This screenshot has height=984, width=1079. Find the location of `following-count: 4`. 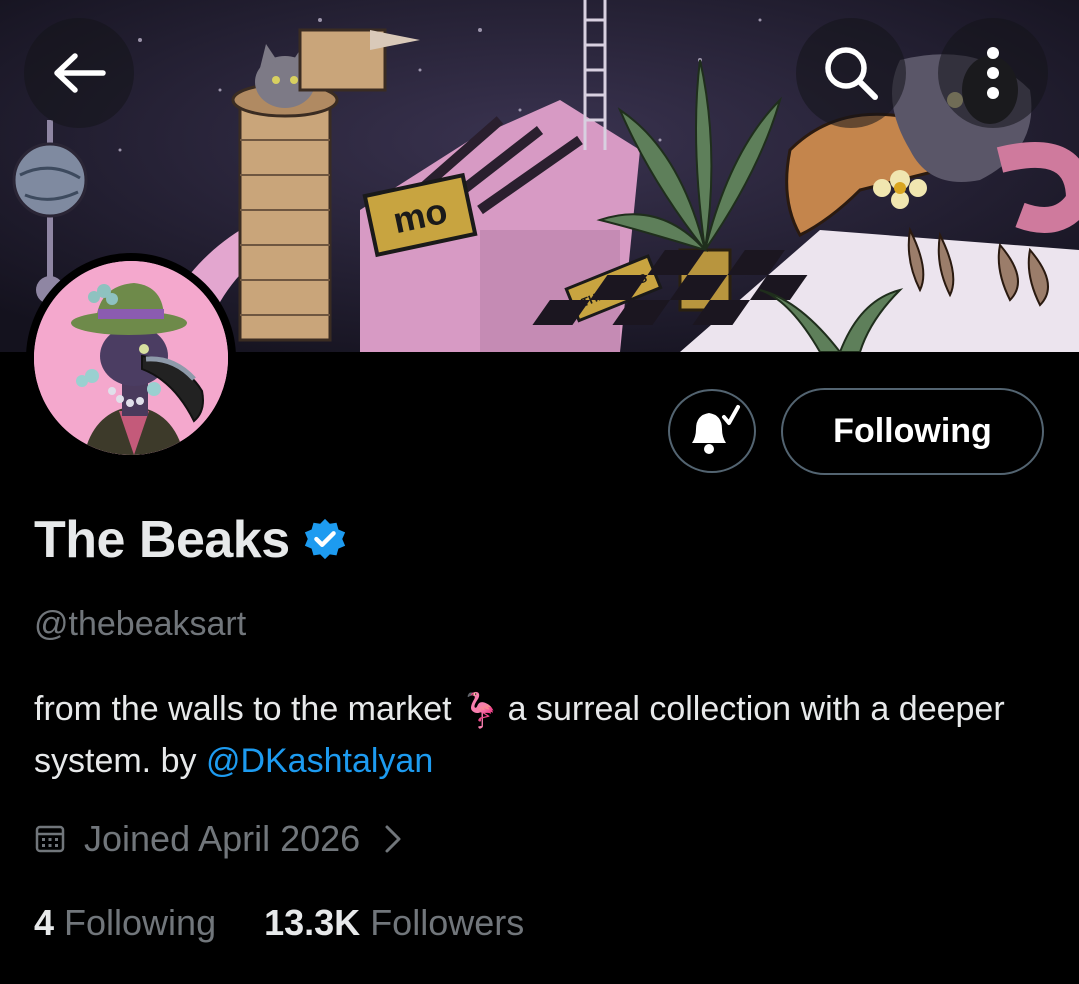

following-count: 4 is located at coordinates (44, 922).